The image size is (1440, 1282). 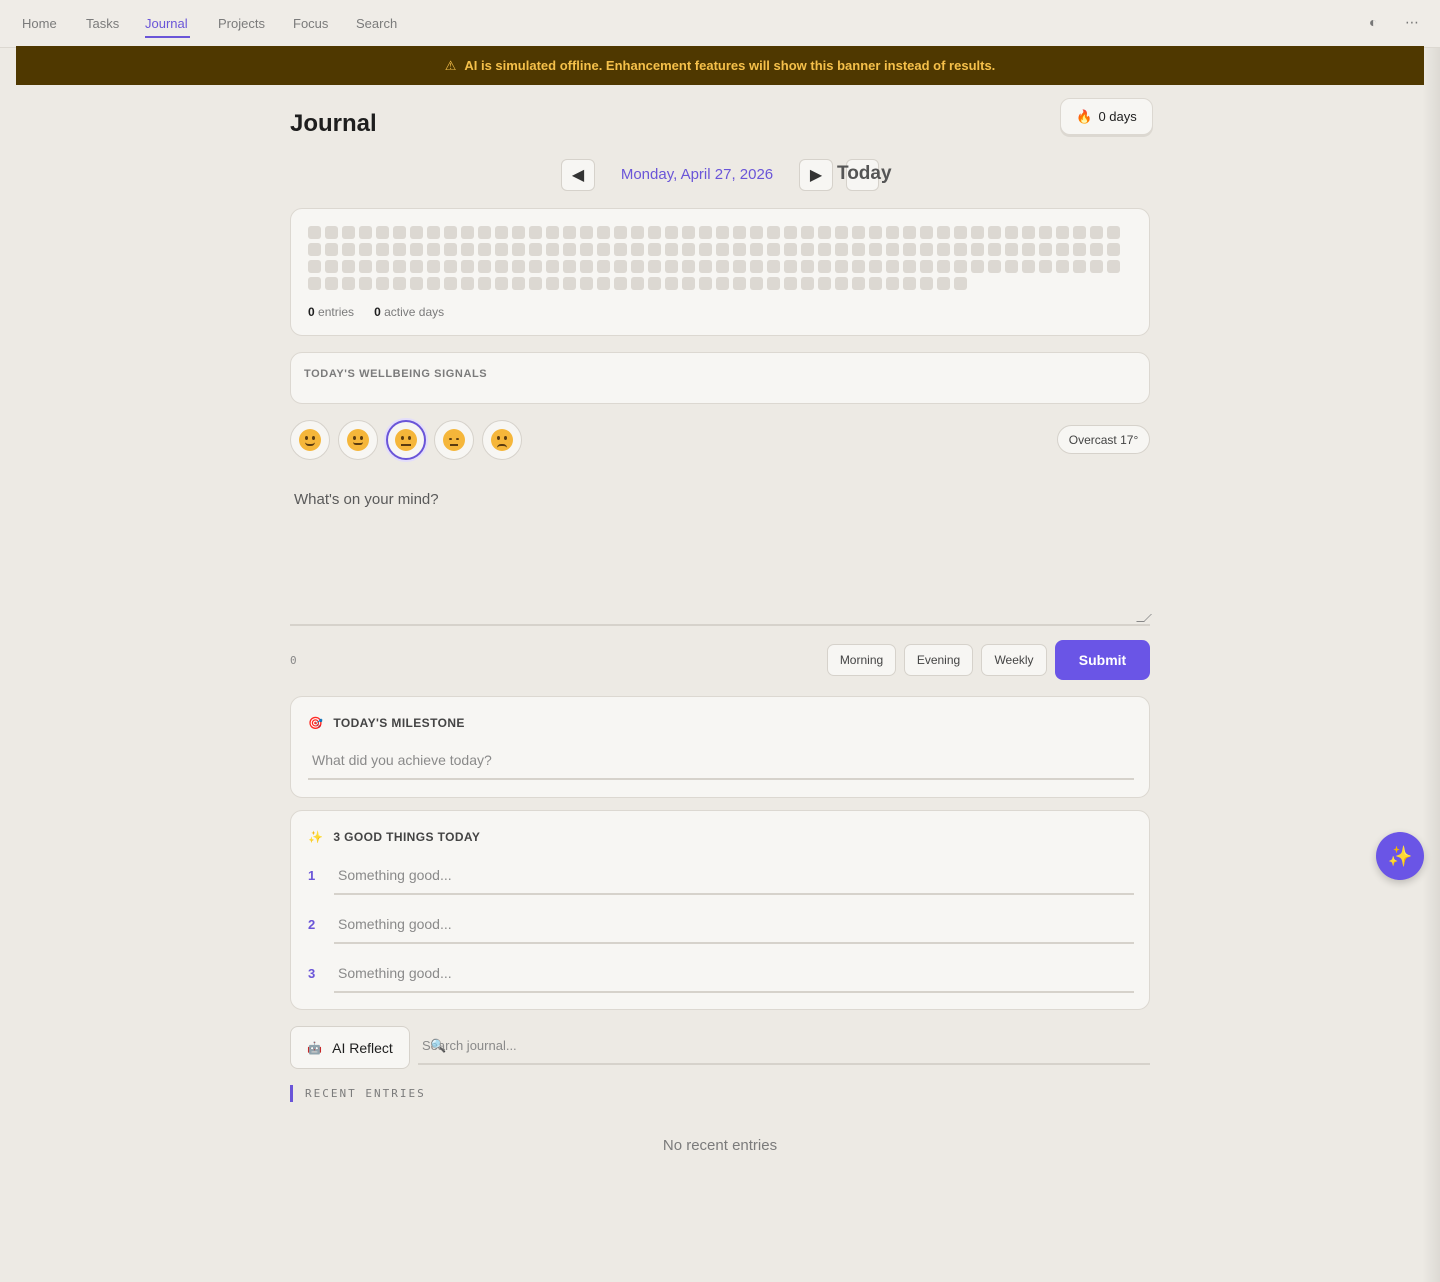 I want to click on more-menu-icon: ⋯, so click(x=1412, y=22).